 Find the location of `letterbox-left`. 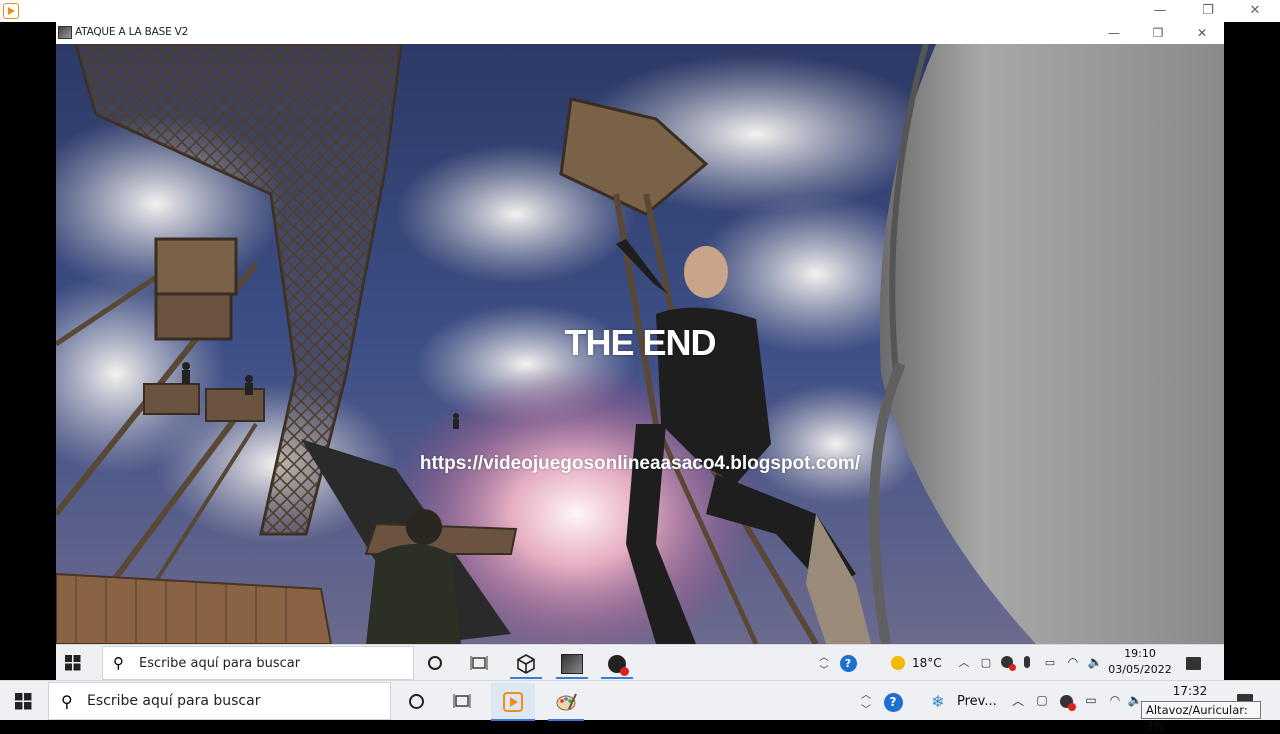

letterbox-left is located at coordinates (28, 351).